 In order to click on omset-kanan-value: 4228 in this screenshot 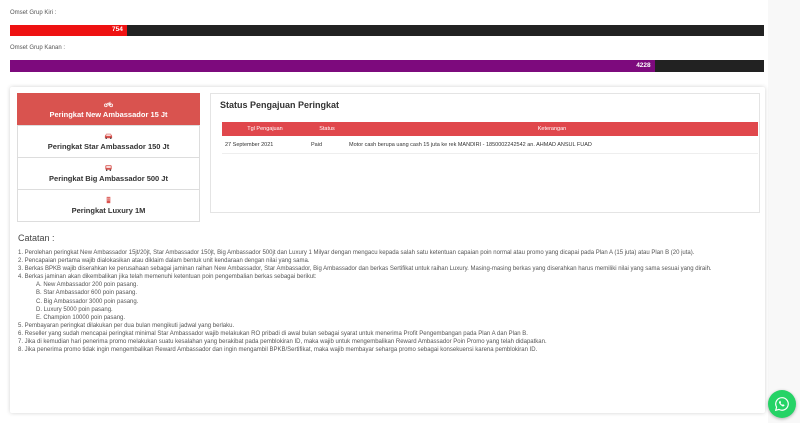, I will do `click(643, 65)`.